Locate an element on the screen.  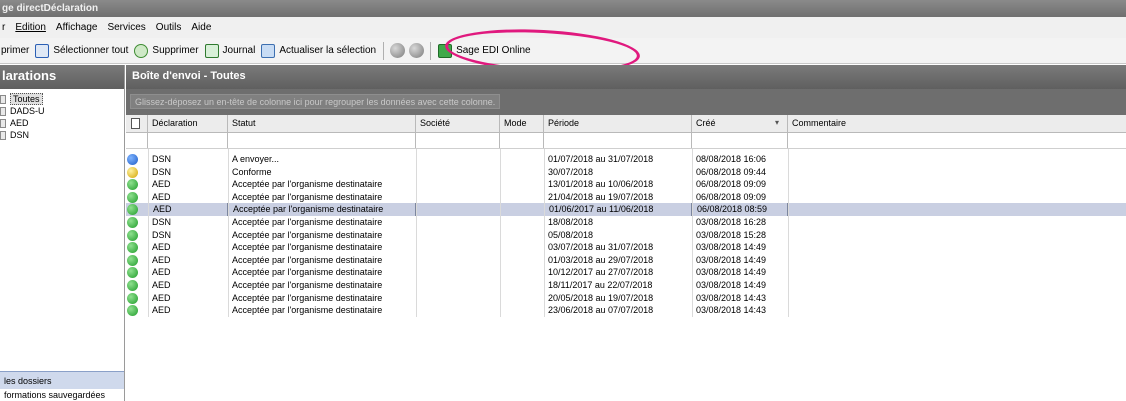
menu-bar: r Edition Affichage Services Outils Aide is located at coordinates (563, 27).